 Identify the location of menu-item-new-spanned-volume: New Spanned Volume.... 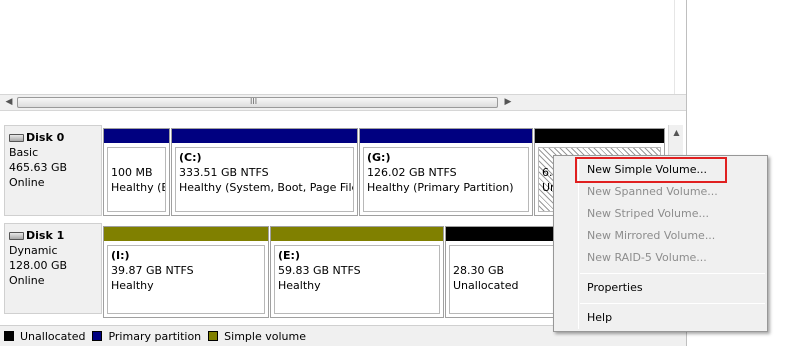
(652, 192).